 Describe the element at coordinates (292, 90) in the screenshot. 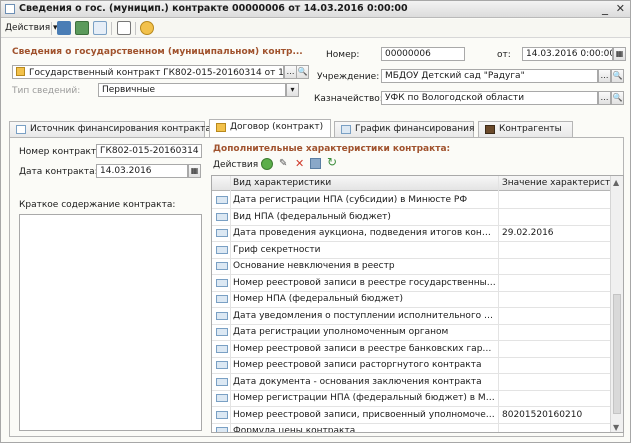

I see `chevron-down-icon: ▾` at that location.